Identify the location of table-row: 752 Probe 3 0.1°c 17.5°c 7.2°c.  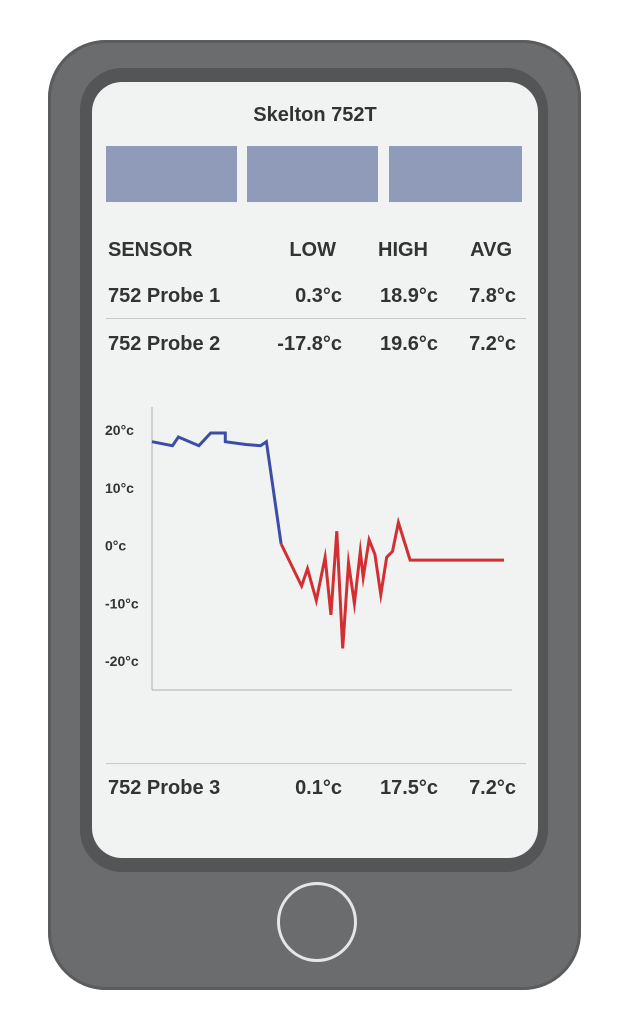
(315, 791).